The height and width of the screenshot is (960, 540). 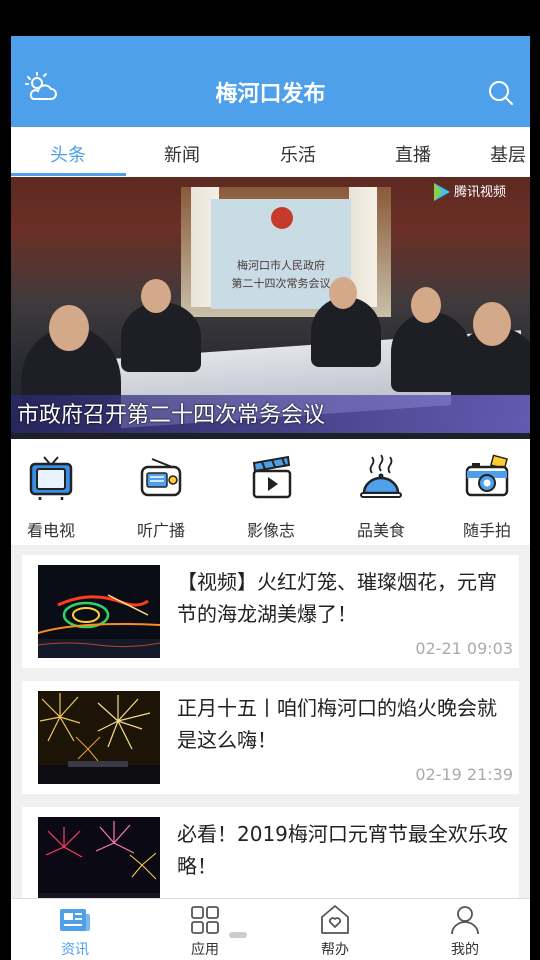 What do you see at coordinates (68, 154) in the screenshot?
I see `tab-headlines: 头条` at bounding box center [68, 154].